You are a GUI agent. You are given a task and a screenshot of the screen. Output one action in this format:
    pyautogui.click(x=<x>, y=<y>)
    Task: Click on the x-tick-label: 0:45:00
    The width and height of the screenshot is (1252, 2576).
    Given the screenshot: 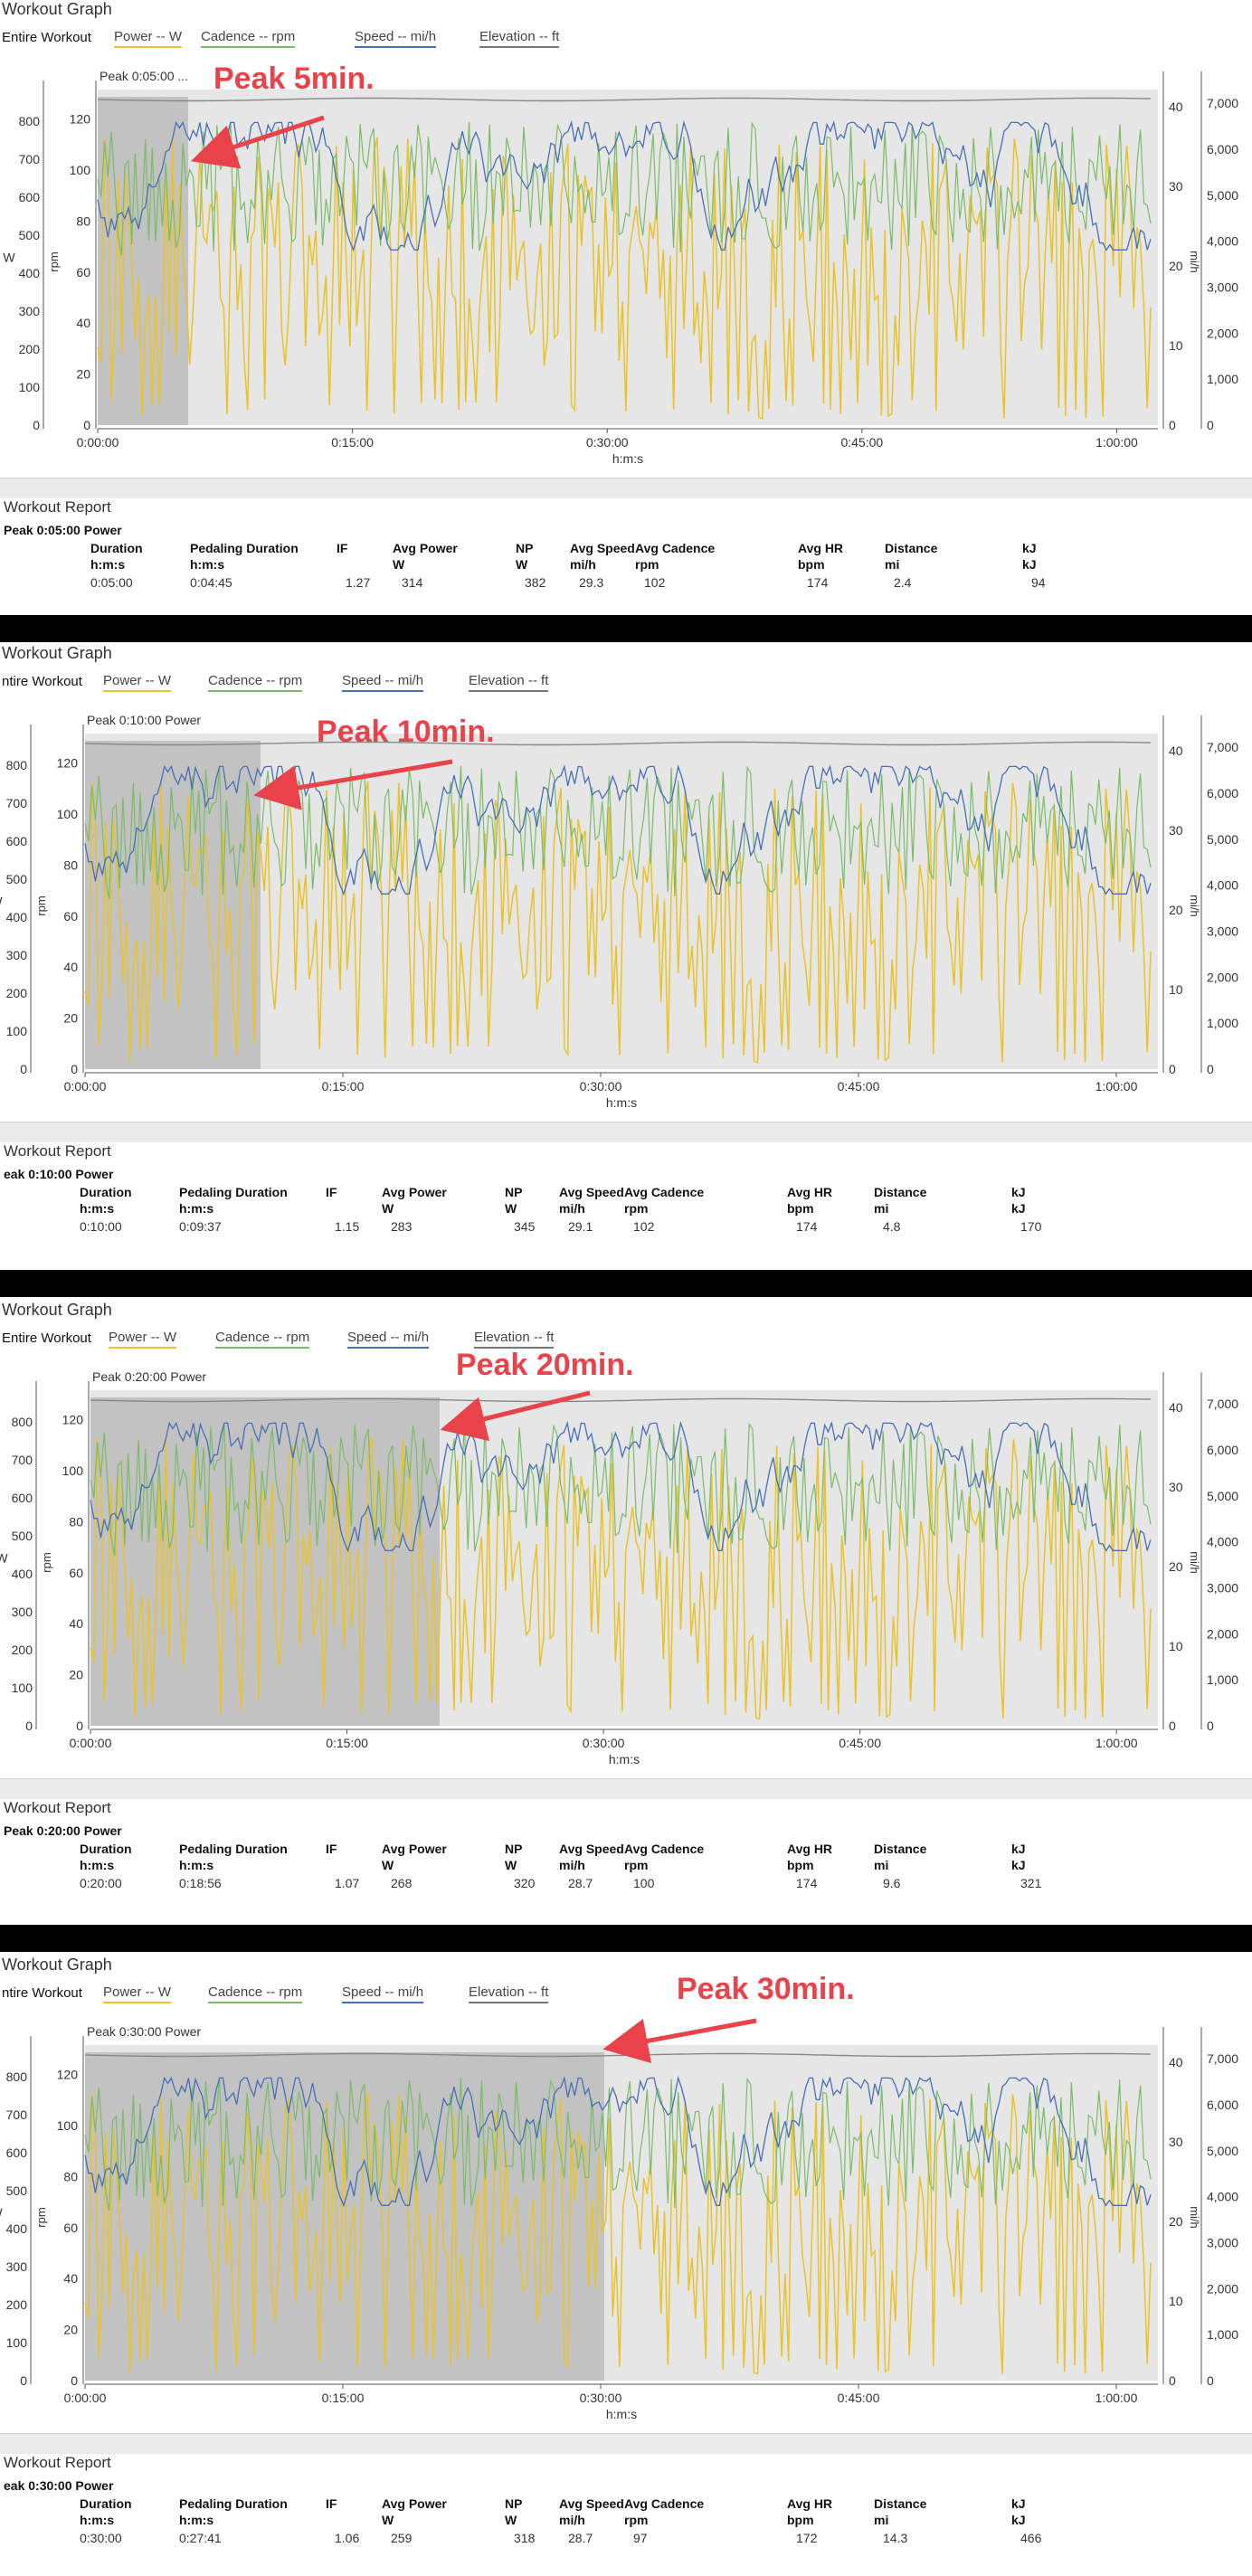 What is the action you would take?
    pyautogui.click(x=860, y=1743)
    